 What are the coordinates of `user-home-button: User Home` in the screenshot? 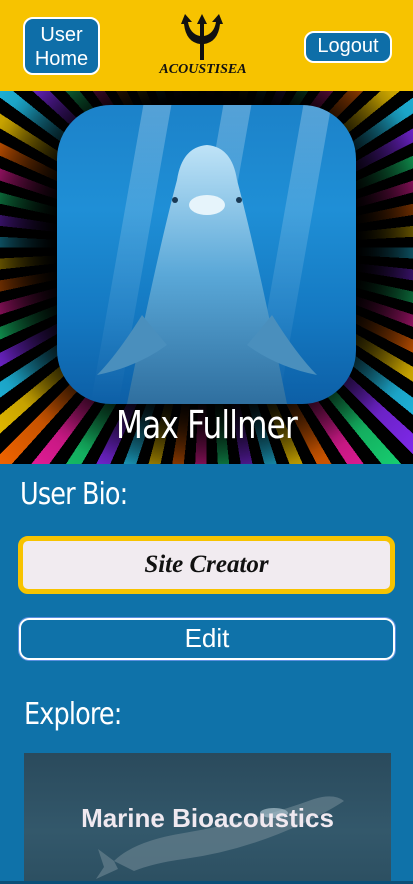 It's located at (61, 46).